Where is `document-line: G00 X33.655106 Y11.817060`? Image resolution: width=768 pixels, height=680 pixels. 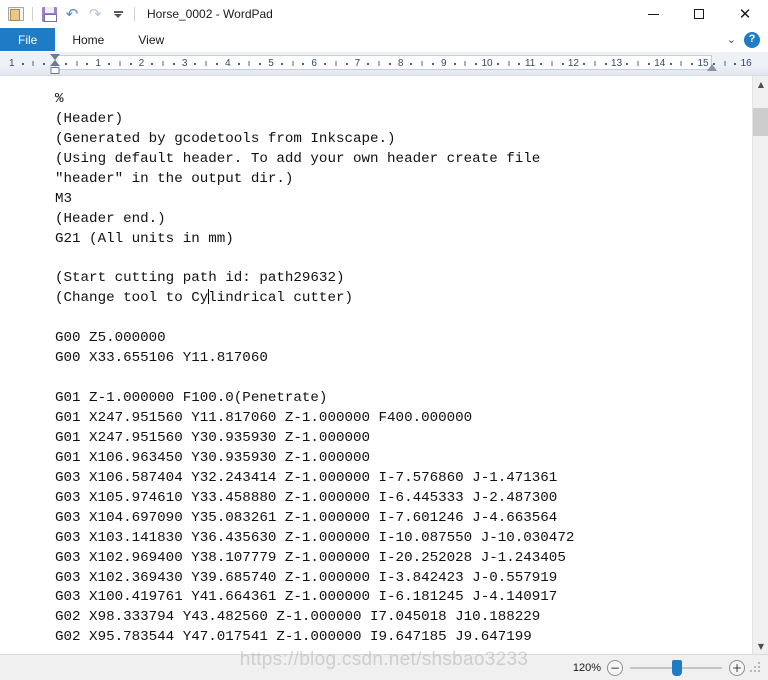 document-line: G00 X33.655106 Y11.817060 is located at coordinates (403, 359).